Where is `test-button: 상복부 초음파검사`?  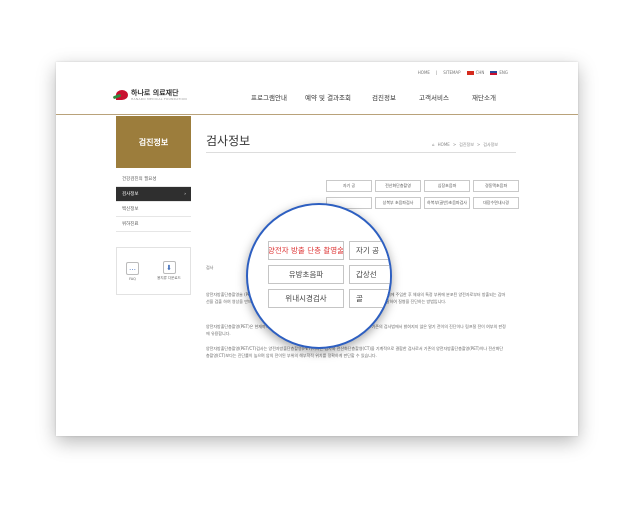 test-button: 상복부 초음파검사 is located at coordinates (398, 203).